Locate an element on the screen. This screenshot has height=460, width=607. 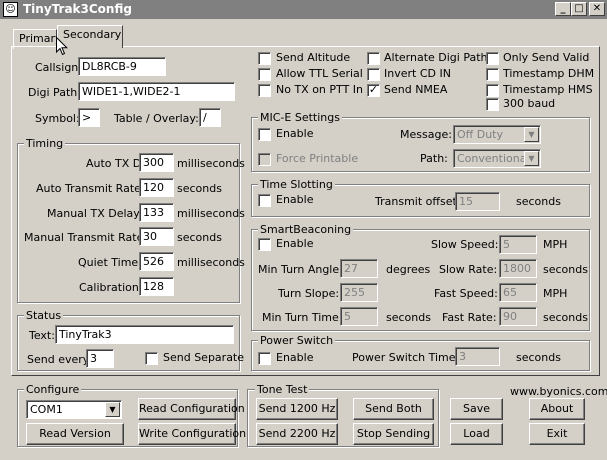
configure-group-title: Configure is located at coordinates (53, 389).